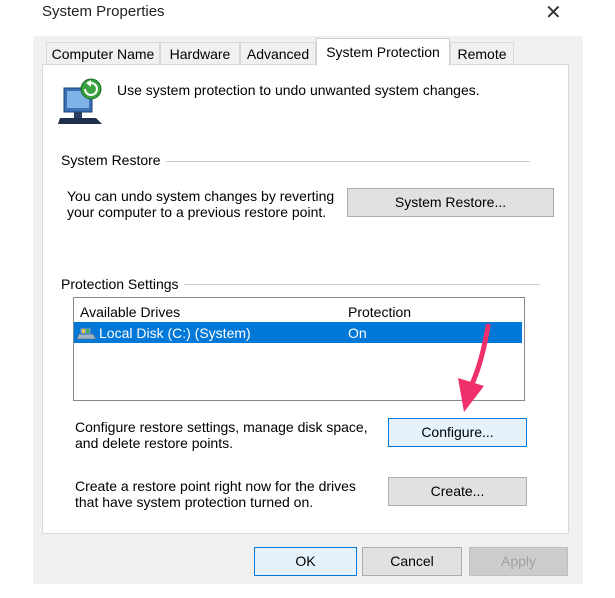  I want to click on system-protection-icon, so click(82, 101).